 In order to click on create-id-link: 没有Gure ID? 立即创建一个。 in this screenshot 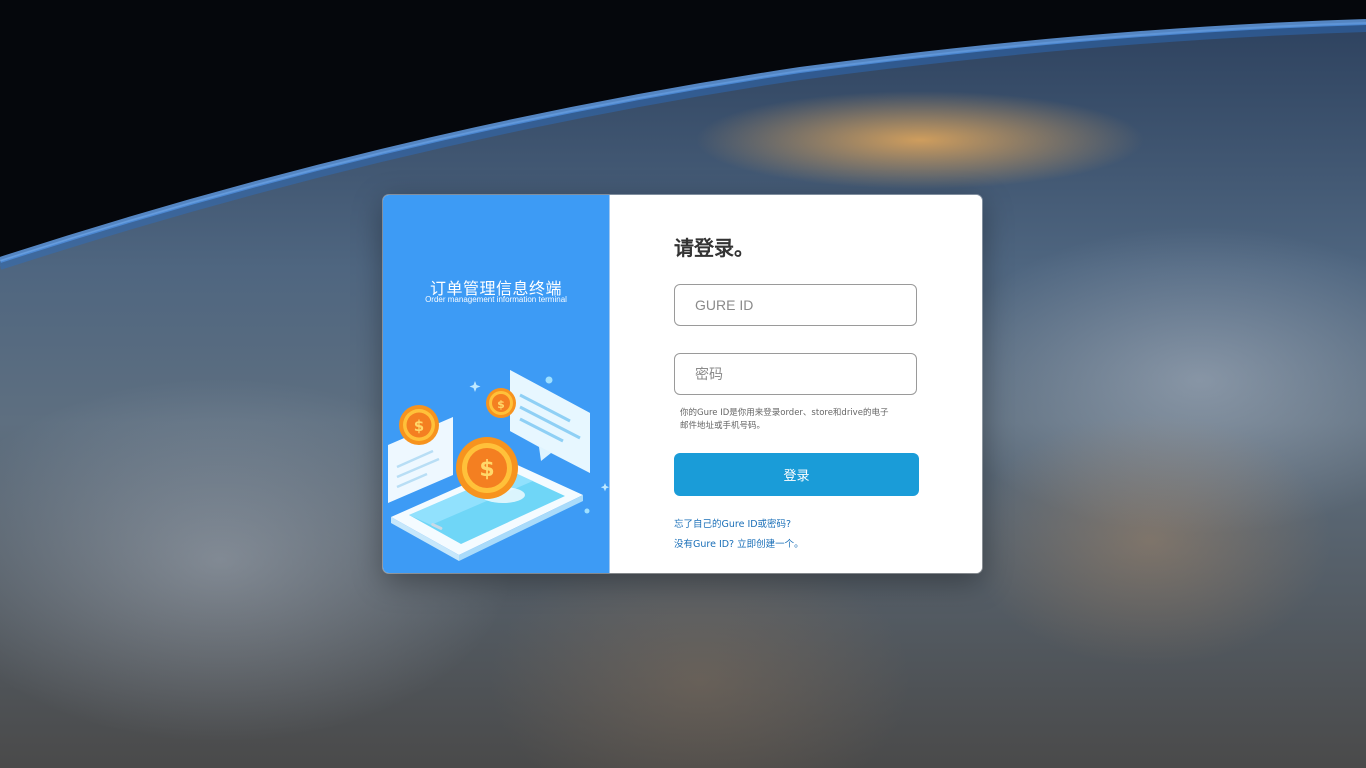, I will do `click(739, 543)`.